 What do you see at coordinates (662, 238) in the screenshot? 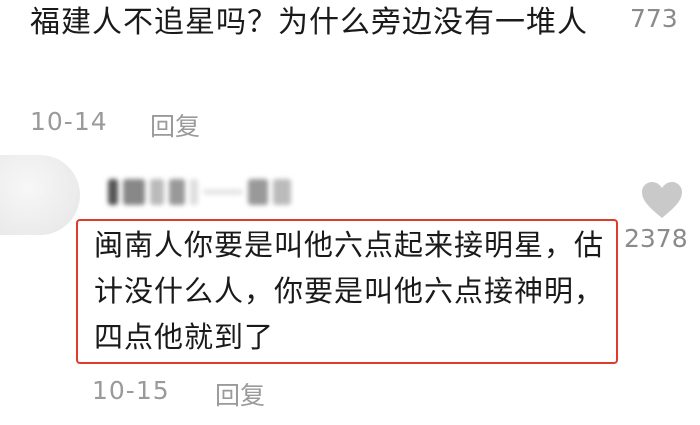
I see `like-count: 2378` at bounding box center [662, 238].